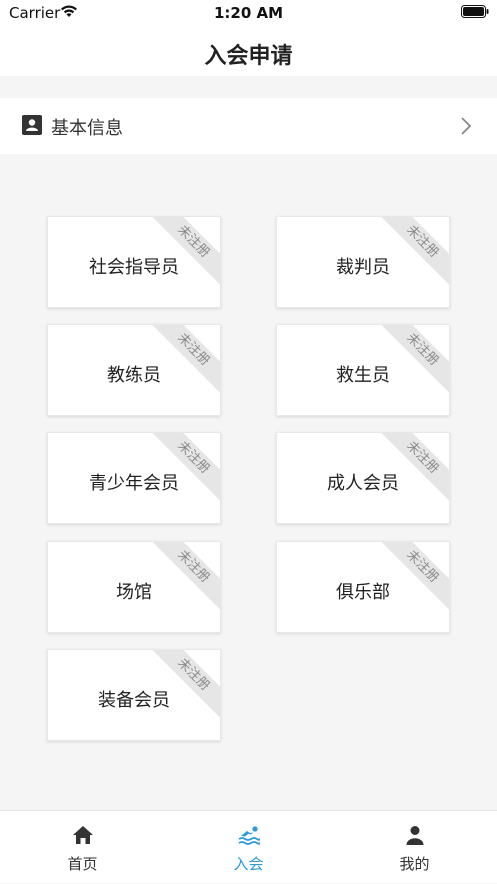  What do you see at coordinates (32, 125) in the screenshot?
I see `id-card-icon` at bounding box center [32, 125].